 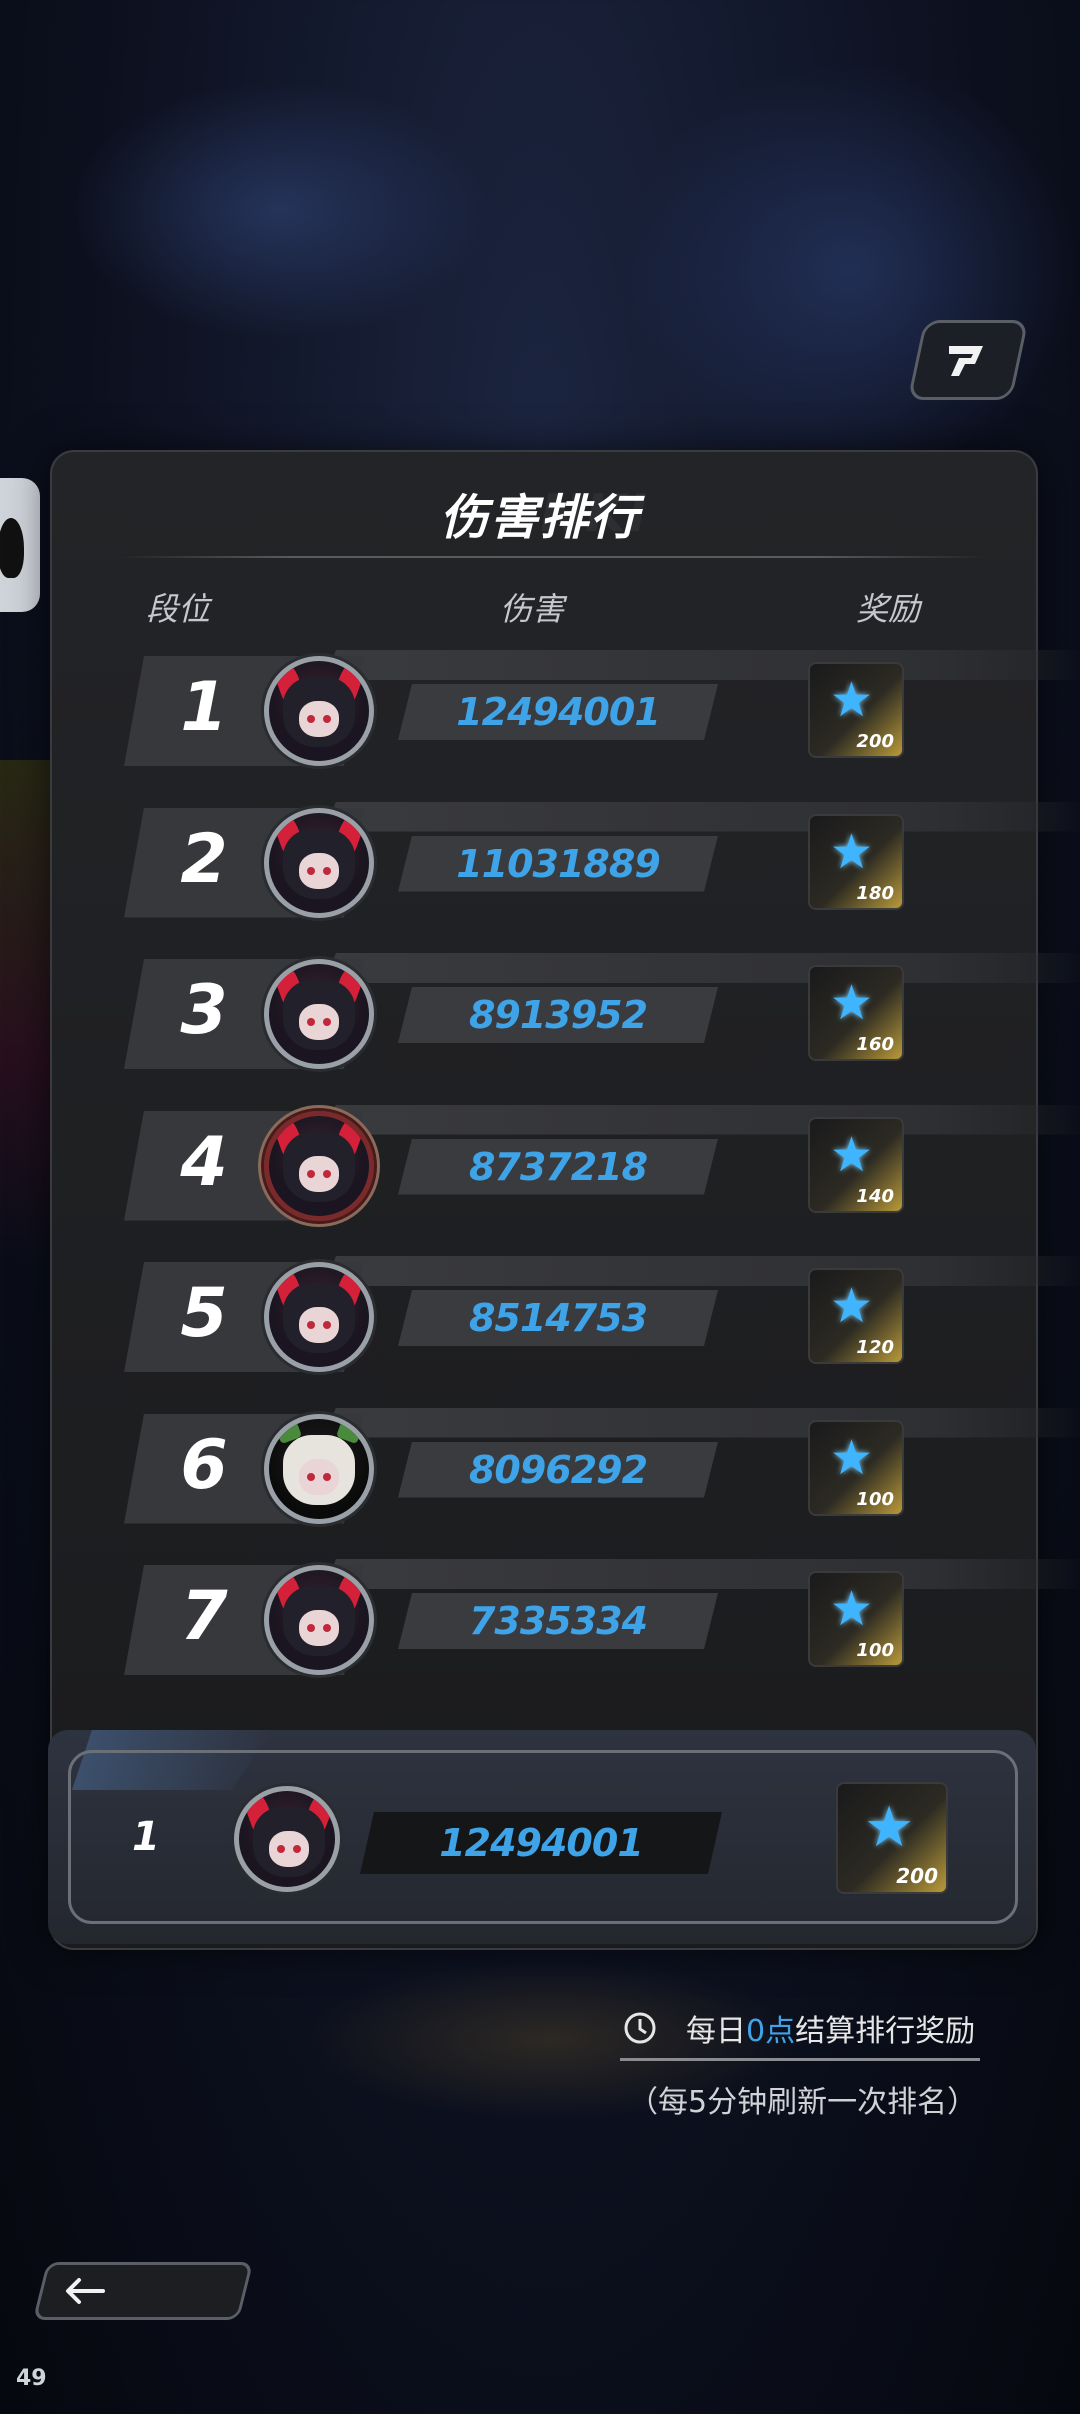 I want to click on reward-amount: 120, so click(x=875, y=1347).